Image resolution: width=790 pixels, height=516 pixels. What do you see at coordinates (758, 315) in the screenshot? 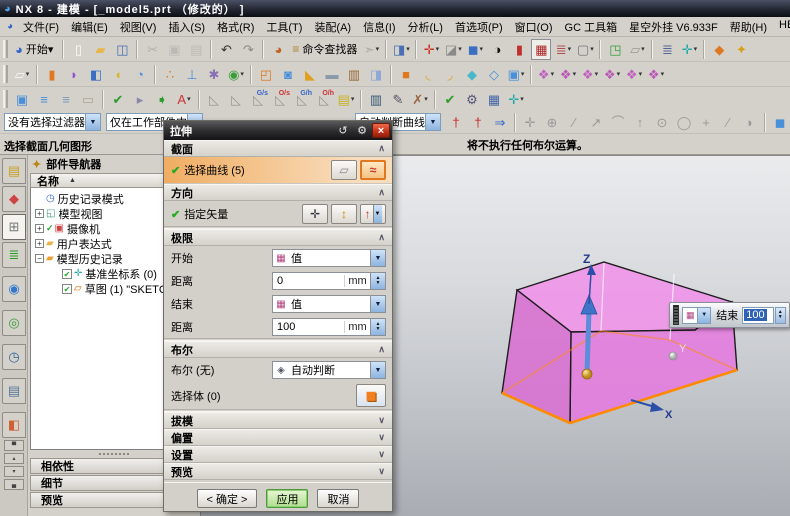
I see `end-distance-input: 100` at bounding box center [758, 315].